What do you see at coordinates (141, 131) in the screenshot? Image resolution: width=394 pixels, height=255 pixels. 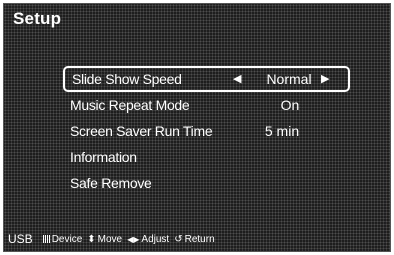 I see `menu-item-label: Screen Saver Run Time` at bounding box center [141, 131].